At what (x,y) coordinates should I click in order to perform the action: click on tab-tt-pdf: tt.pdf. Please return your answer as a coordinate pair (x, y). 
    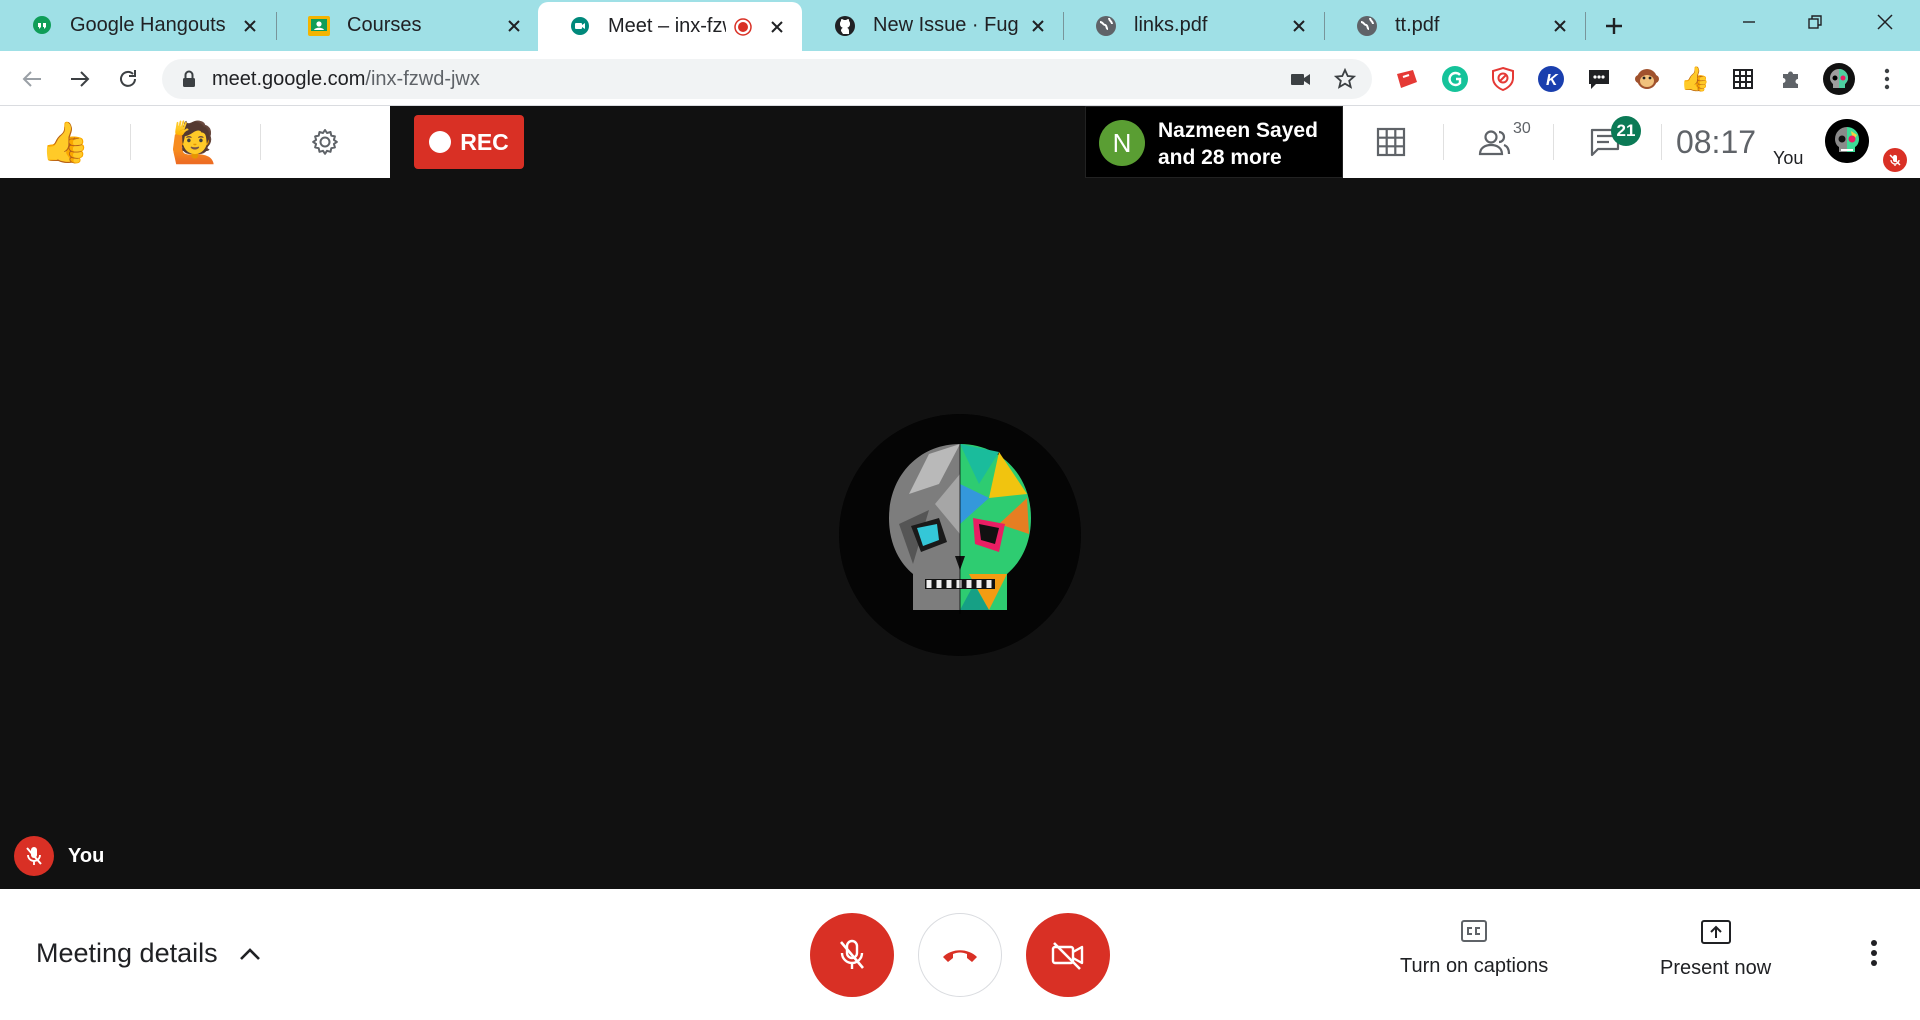
    Looking at the image, I should click on (1455, 25).